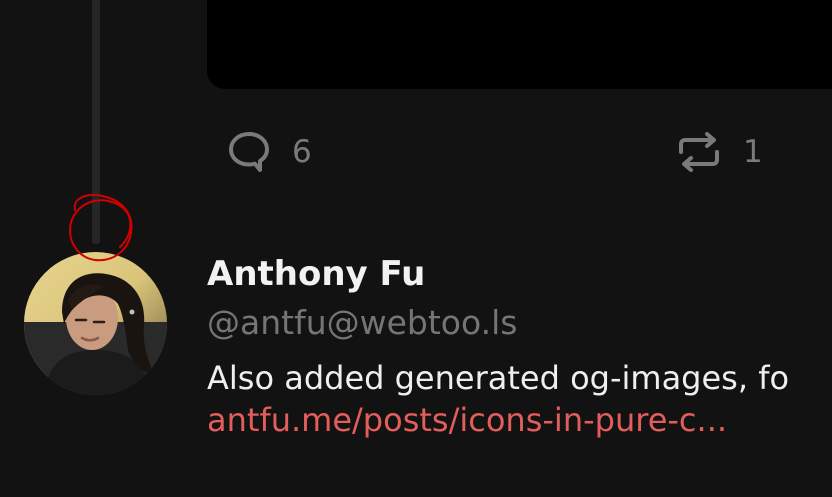  Describe the element at coordinates (498, 378) in the screenshot. I see `post-text: Also added generated og-images, fo` at that location.